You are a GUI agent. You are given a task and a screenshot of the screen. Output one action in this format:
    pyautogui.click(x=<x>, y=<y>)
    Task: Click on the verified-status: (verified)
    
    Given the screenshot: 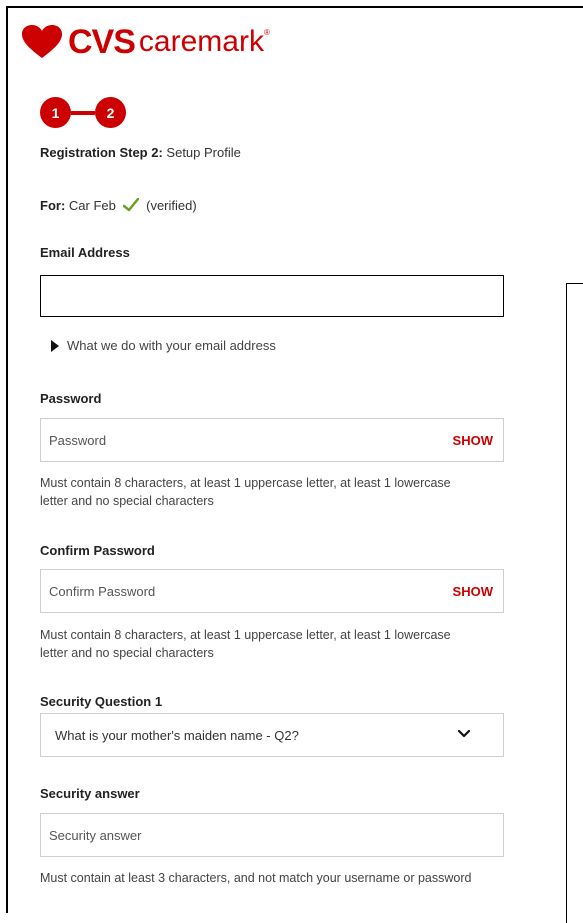 What is the action you would take?
    pyautogui.click(x=171, y=205)
    